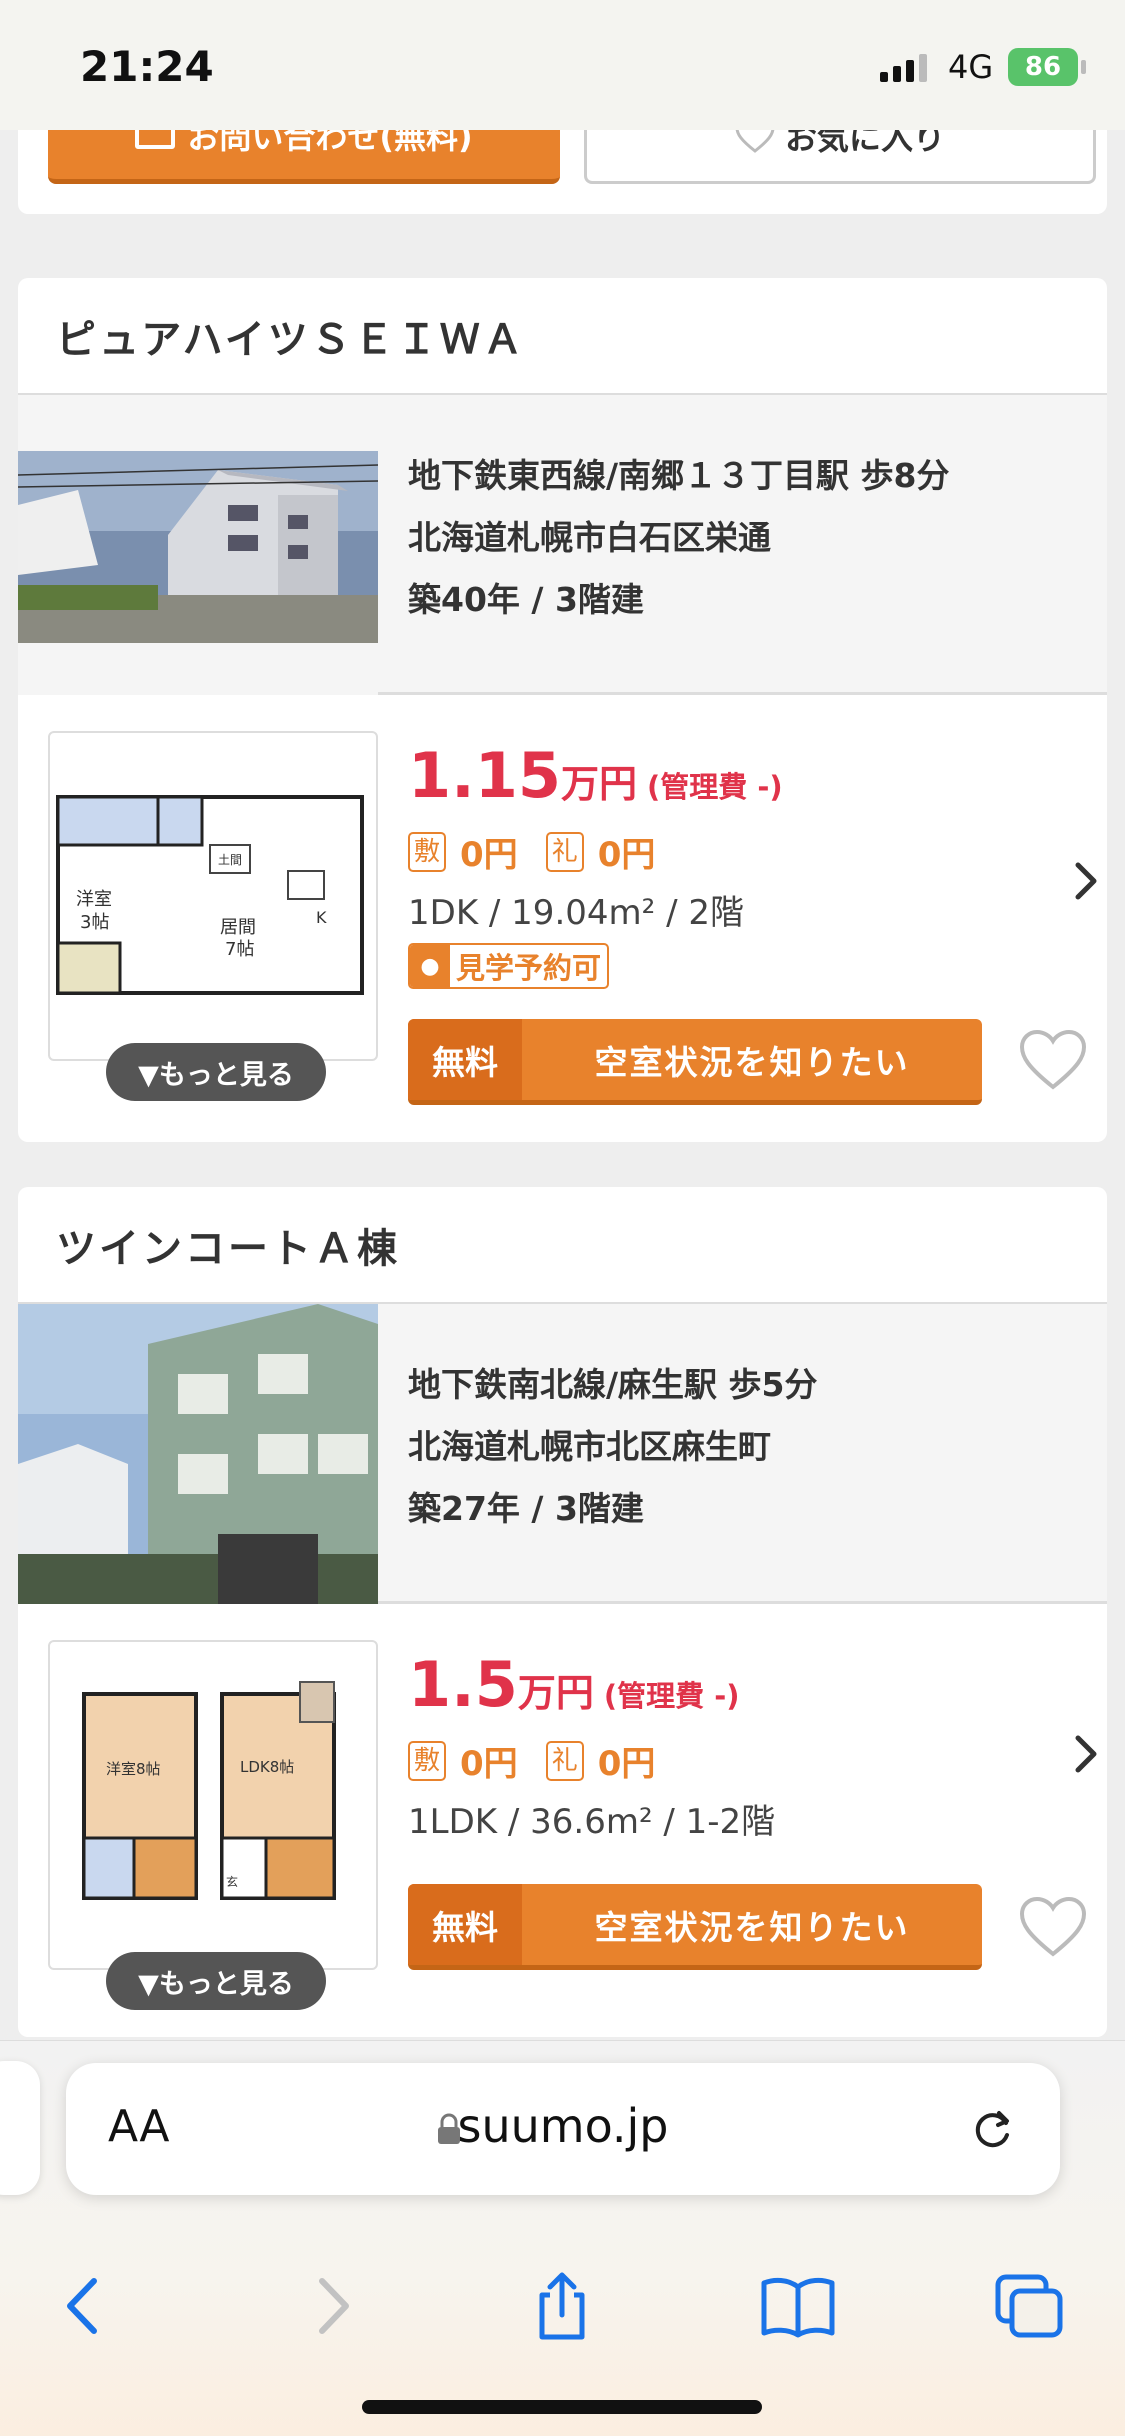  Describe the element at coordinates (613, 1384) in the screenshot. I see `access-text: 地下鉄南北線/麻生駅 歩5分` at that location.